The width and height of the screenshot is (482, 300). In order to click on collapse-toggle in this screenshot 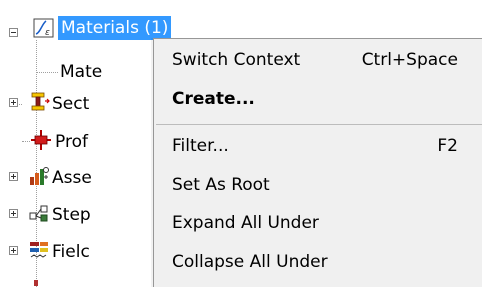, I will do `click(13, 32)`.